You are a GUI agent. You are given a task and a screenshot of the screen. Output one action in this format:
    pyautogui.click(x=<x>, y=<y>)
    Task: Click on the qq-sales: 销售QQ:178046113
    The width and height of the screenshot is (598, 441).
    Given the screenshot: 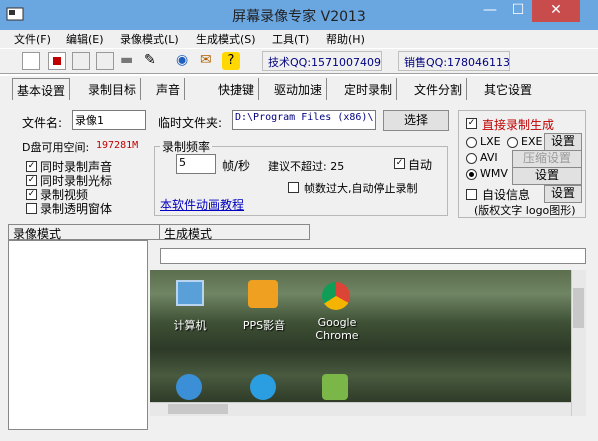 What is the action you would take?
    pyautogui.click(x=457, y=62)
    